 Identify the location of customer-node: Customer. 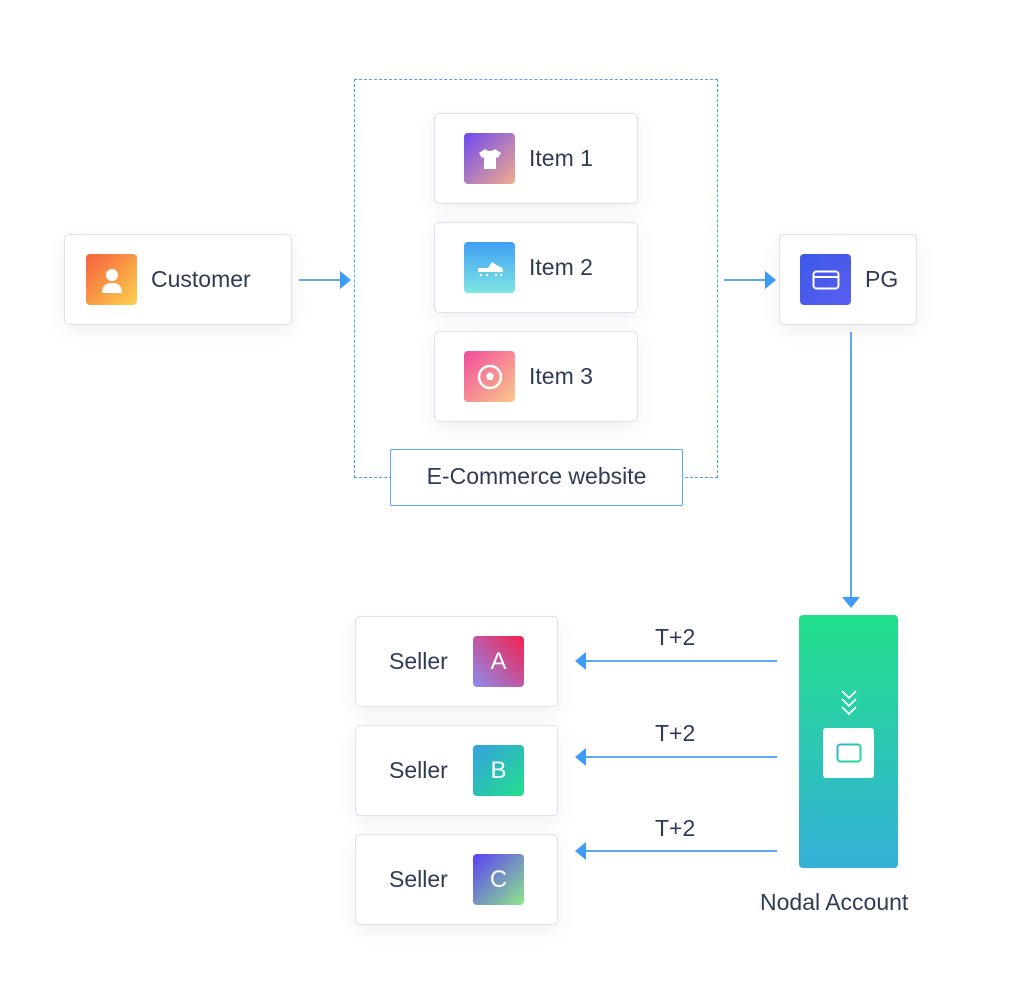
(178, 279).